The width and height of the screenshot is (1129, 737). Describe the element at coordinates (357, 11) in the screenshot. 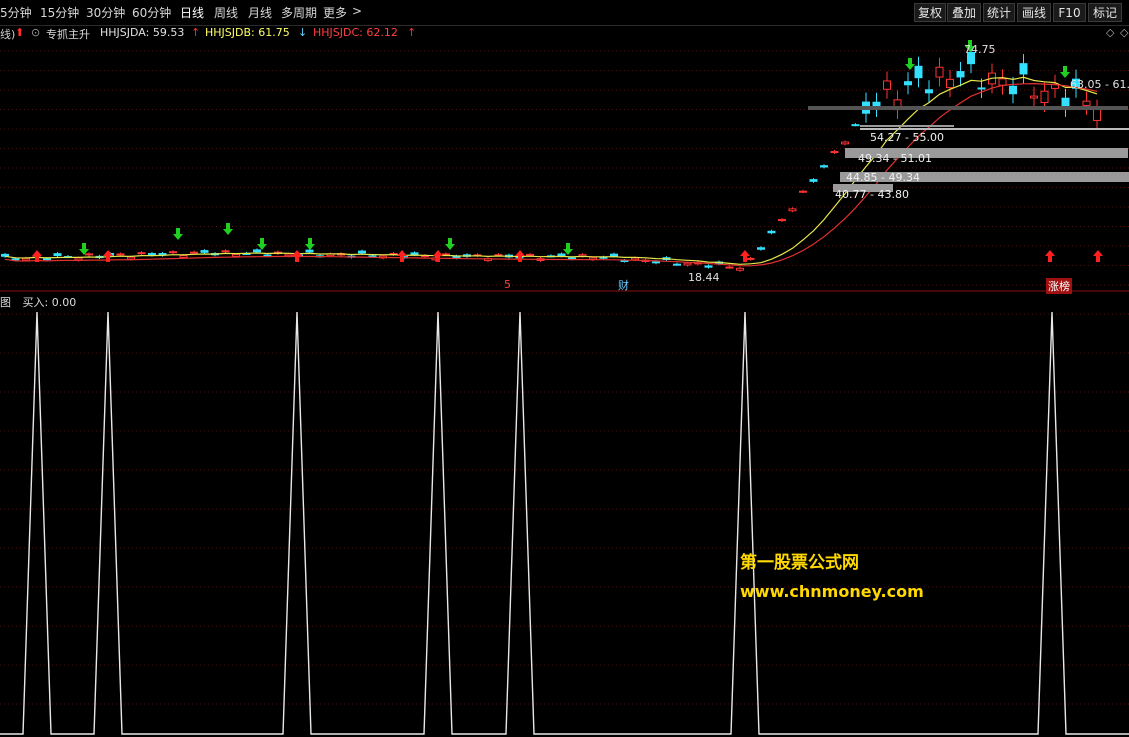

I see `more-chevron-icon: >` at that location.